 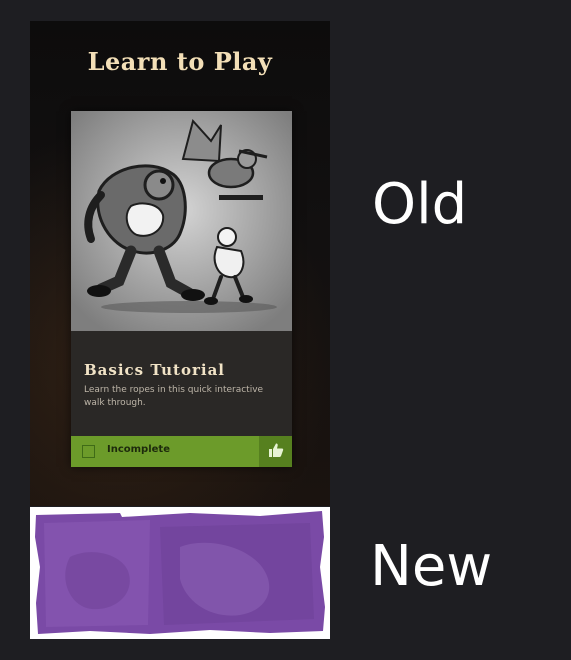 I want to click on thumbs-up-icon, so click(x=276, y=452).